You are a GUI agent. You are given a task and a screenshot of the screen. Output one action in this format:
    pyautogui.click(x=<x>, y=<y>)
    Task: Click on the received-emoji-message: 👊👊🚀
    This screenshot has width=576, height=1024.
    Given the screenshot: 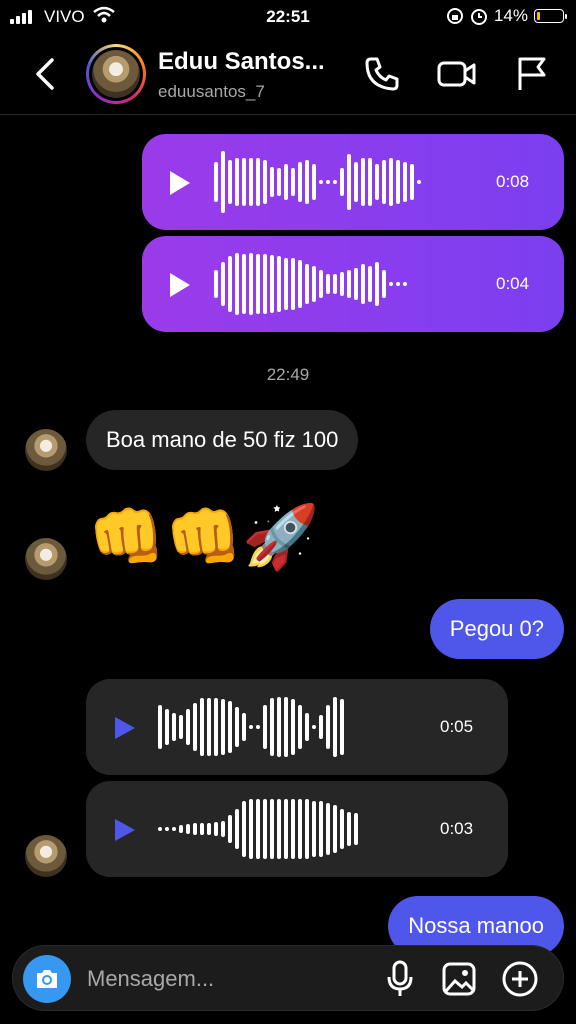 What is the action you would take?
    pyautogui.click(x=204, y=538)
    